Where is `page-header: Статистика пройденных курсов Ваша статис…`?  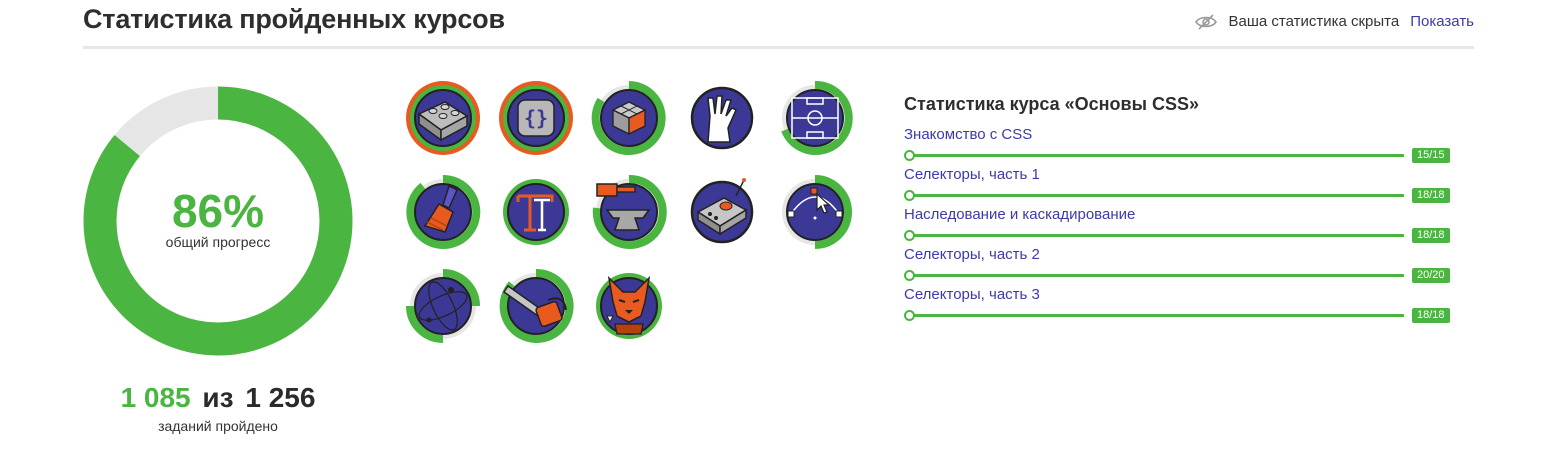 page-header: Статистика пройденных курсов Ваша статис… is located at coordinates (778, 24).